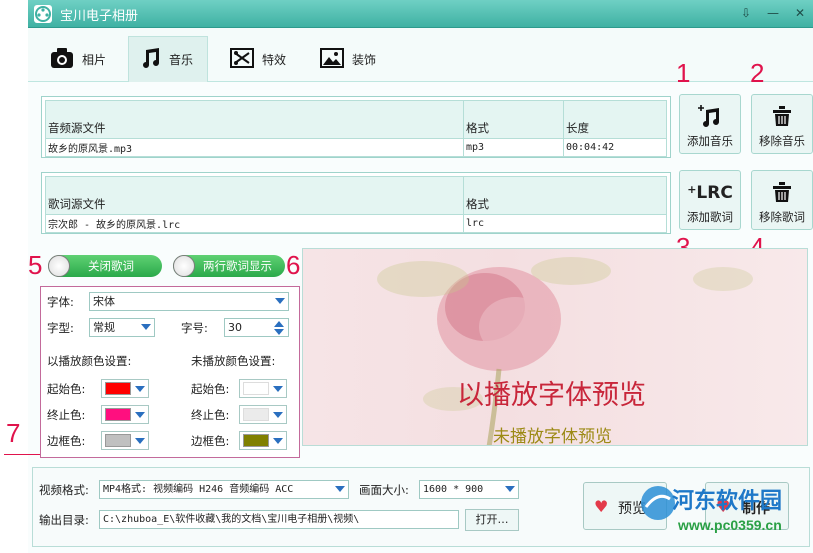 This screenshot has width=813, height=553. I want to click on style-select: 常规, so click(122, 327).